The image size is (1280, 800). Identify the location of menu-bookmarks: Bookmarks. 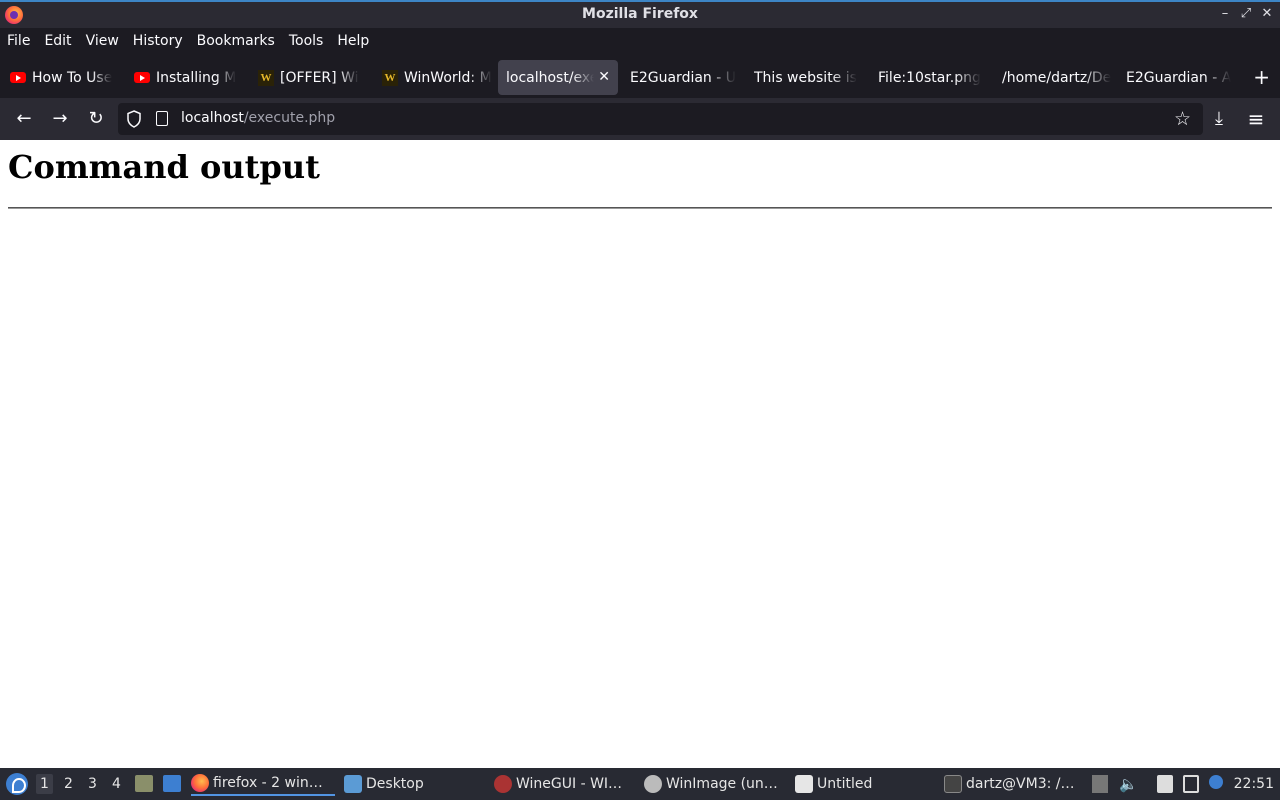
(236, 41).